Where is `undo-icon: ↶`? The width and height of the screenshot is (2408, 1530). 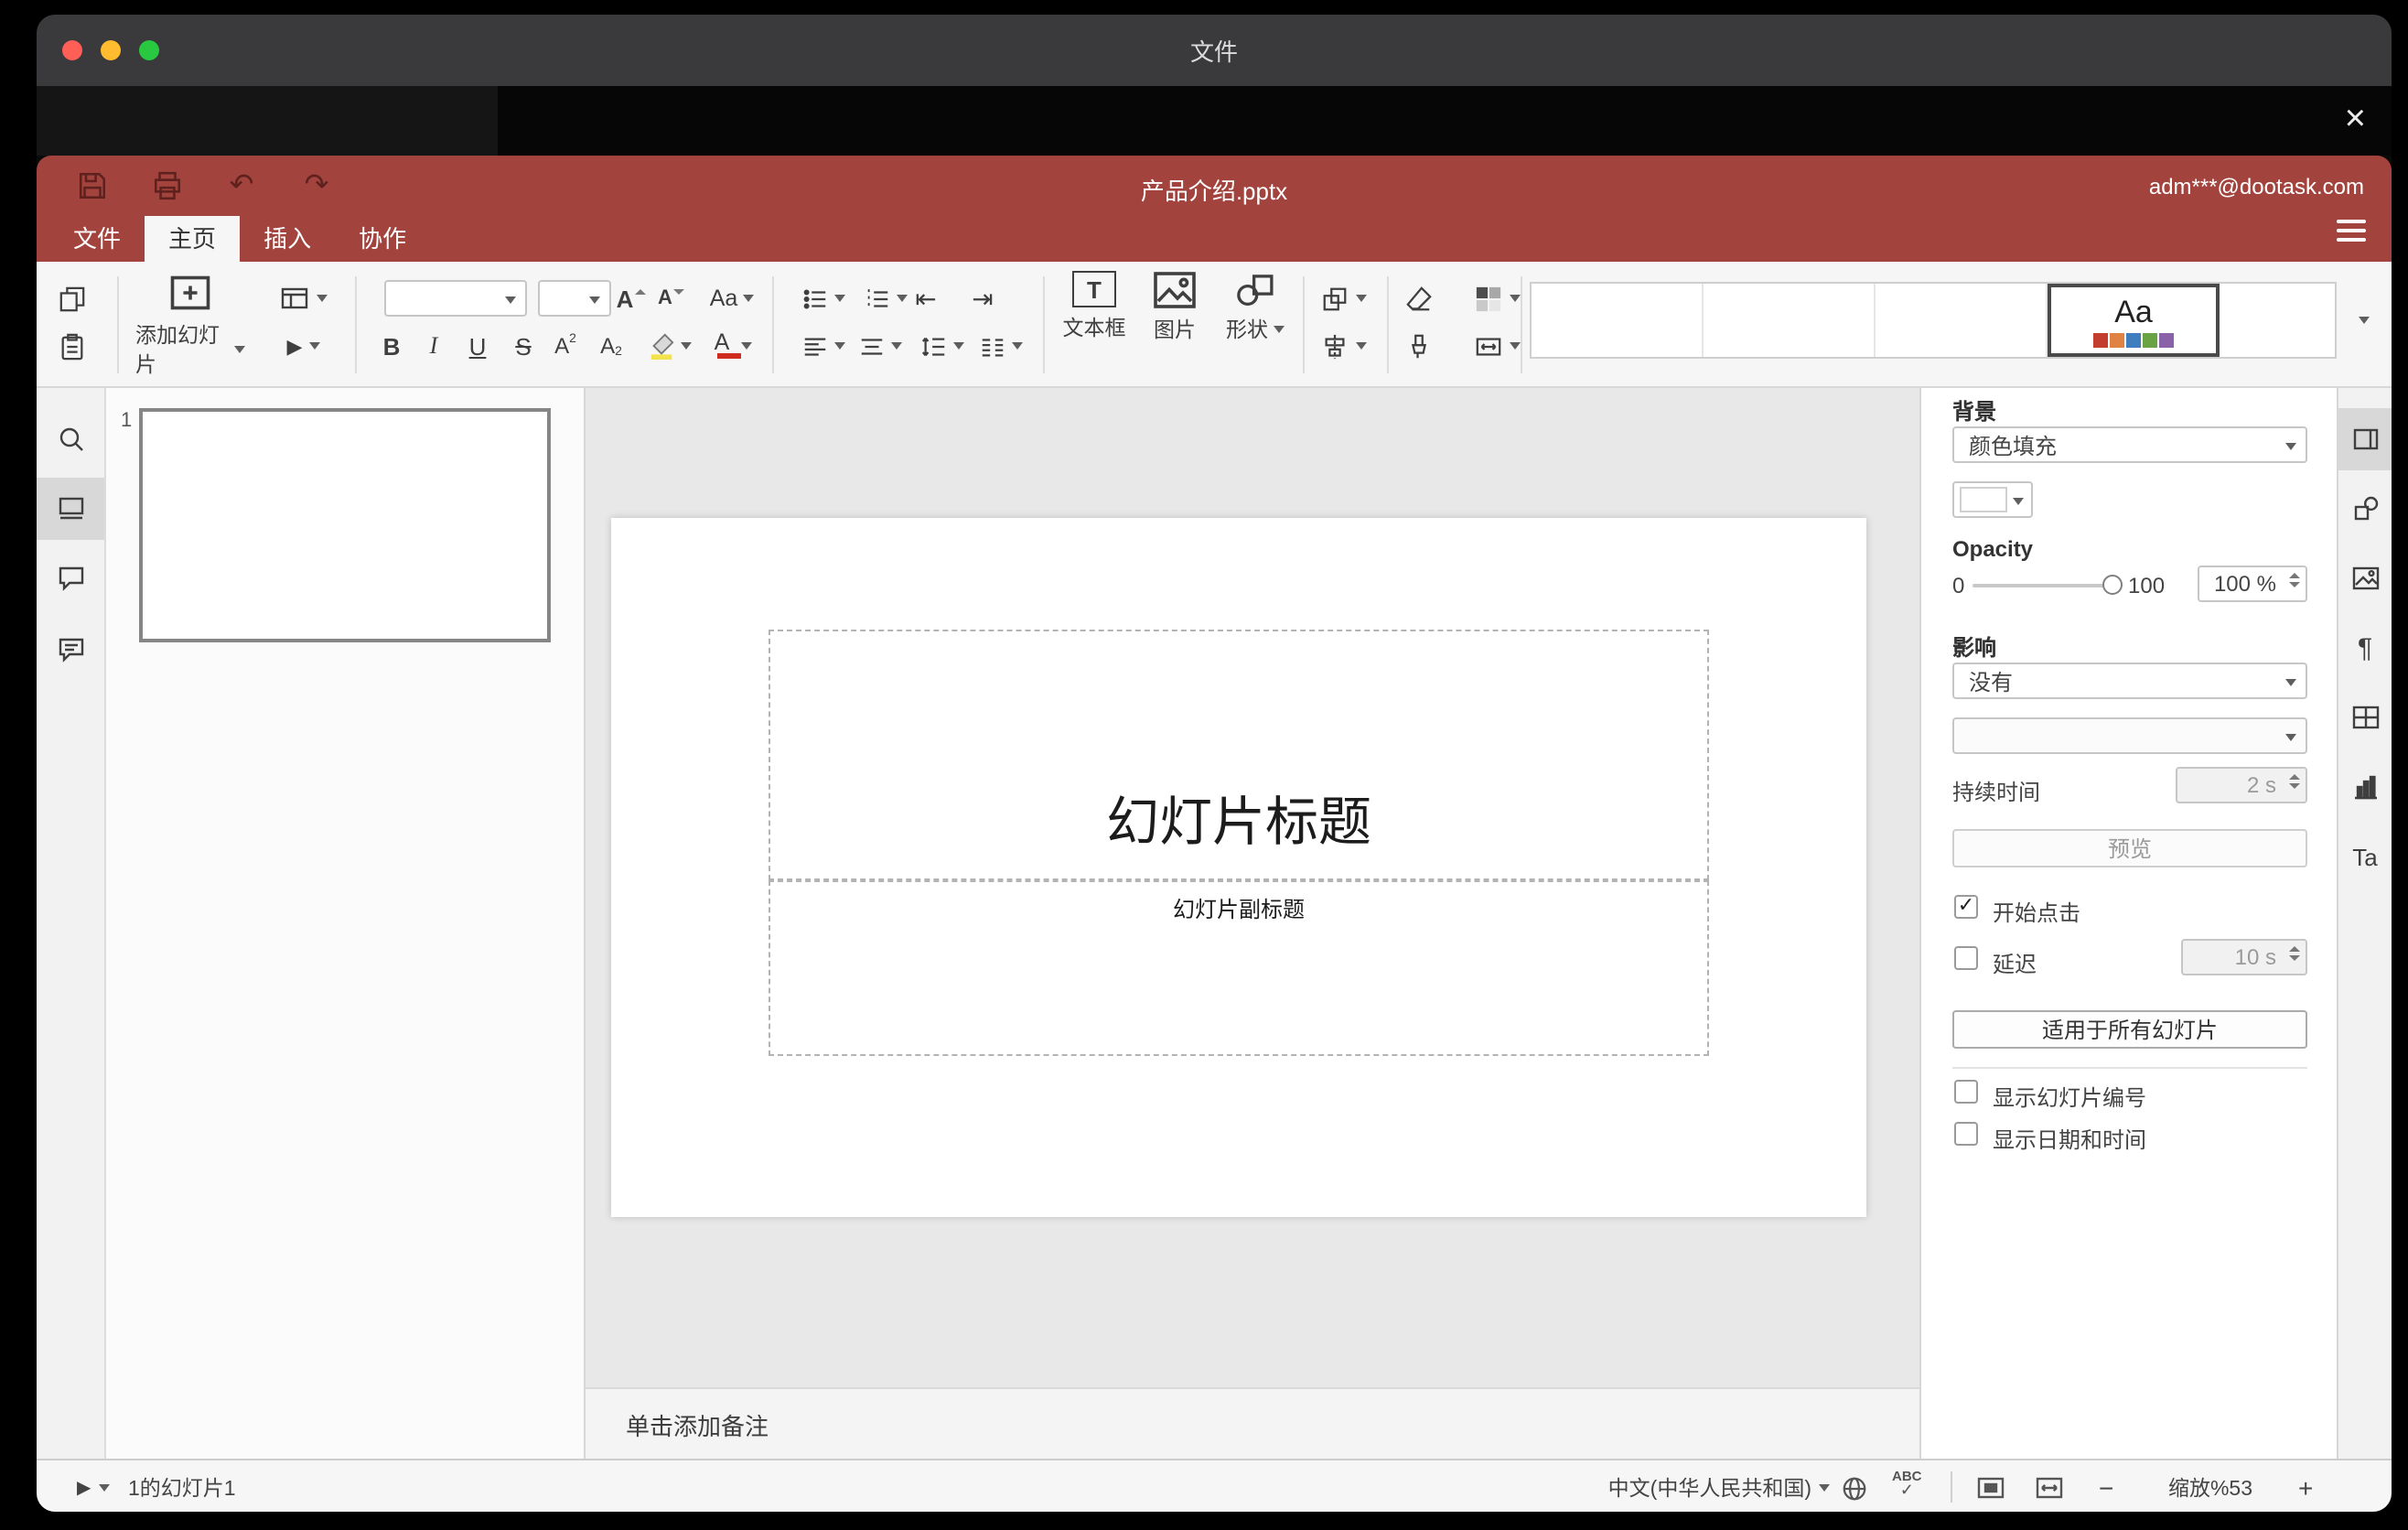
undo-icon: ↶ is located at coordinates (241, 185).